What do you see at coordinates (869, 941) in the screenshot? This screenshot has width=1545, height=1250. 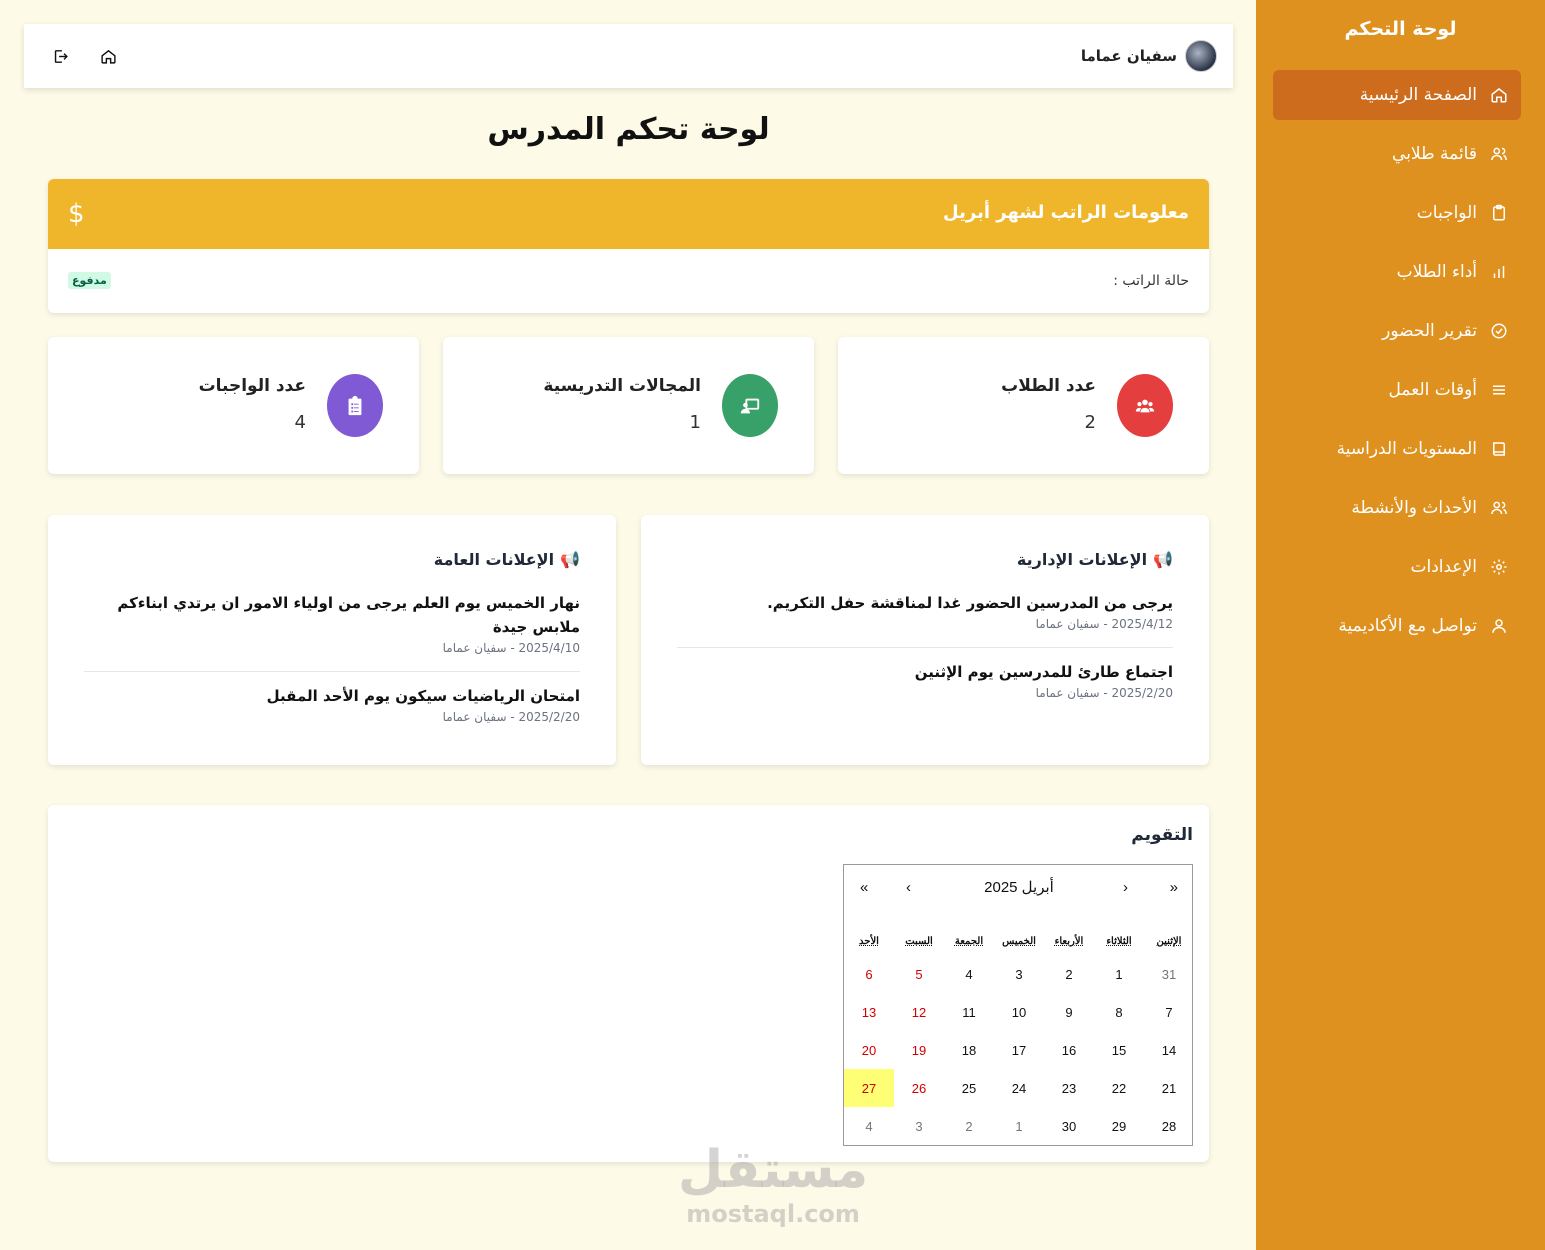 I see `weekday-label: الأحد` at bounding box center [869, 941].